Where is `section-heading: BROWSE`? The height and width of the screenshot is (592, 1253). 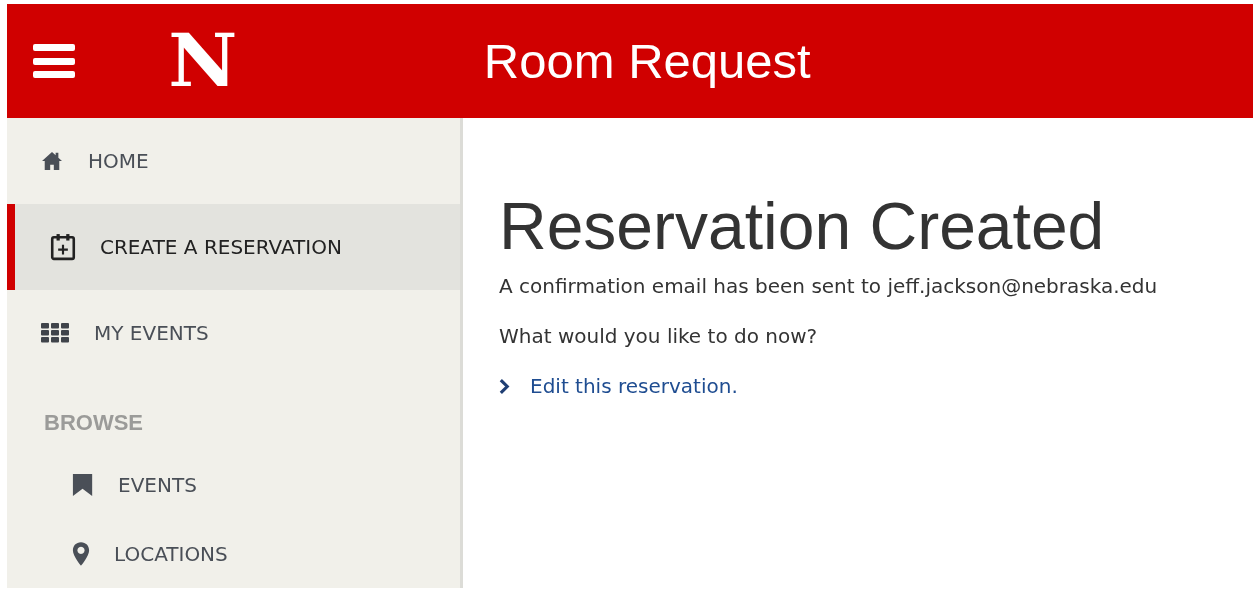 section-heading: BROWSE is located at coordinates (93, 423).